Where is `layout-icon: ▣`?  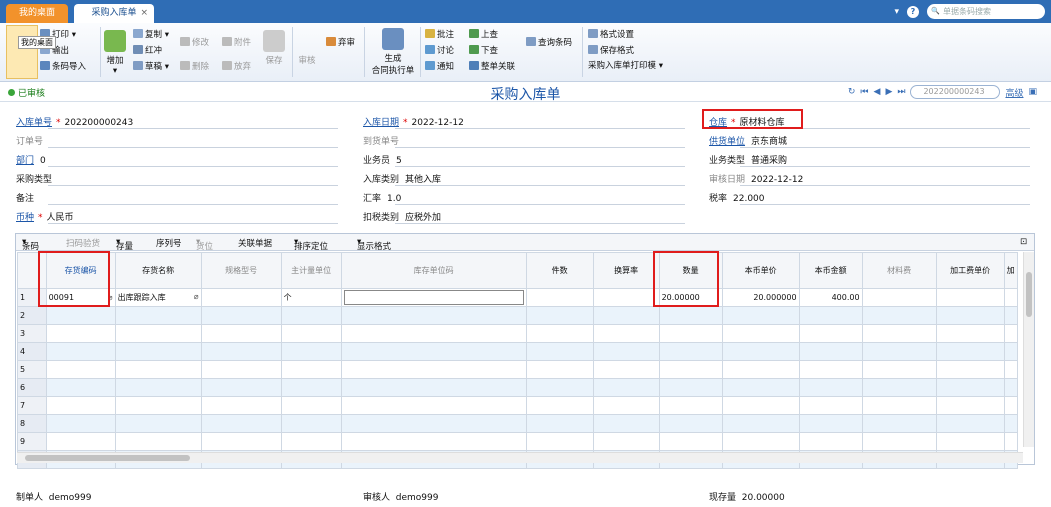
layout-icon: ▣ is located at coordinates (1032, 92).